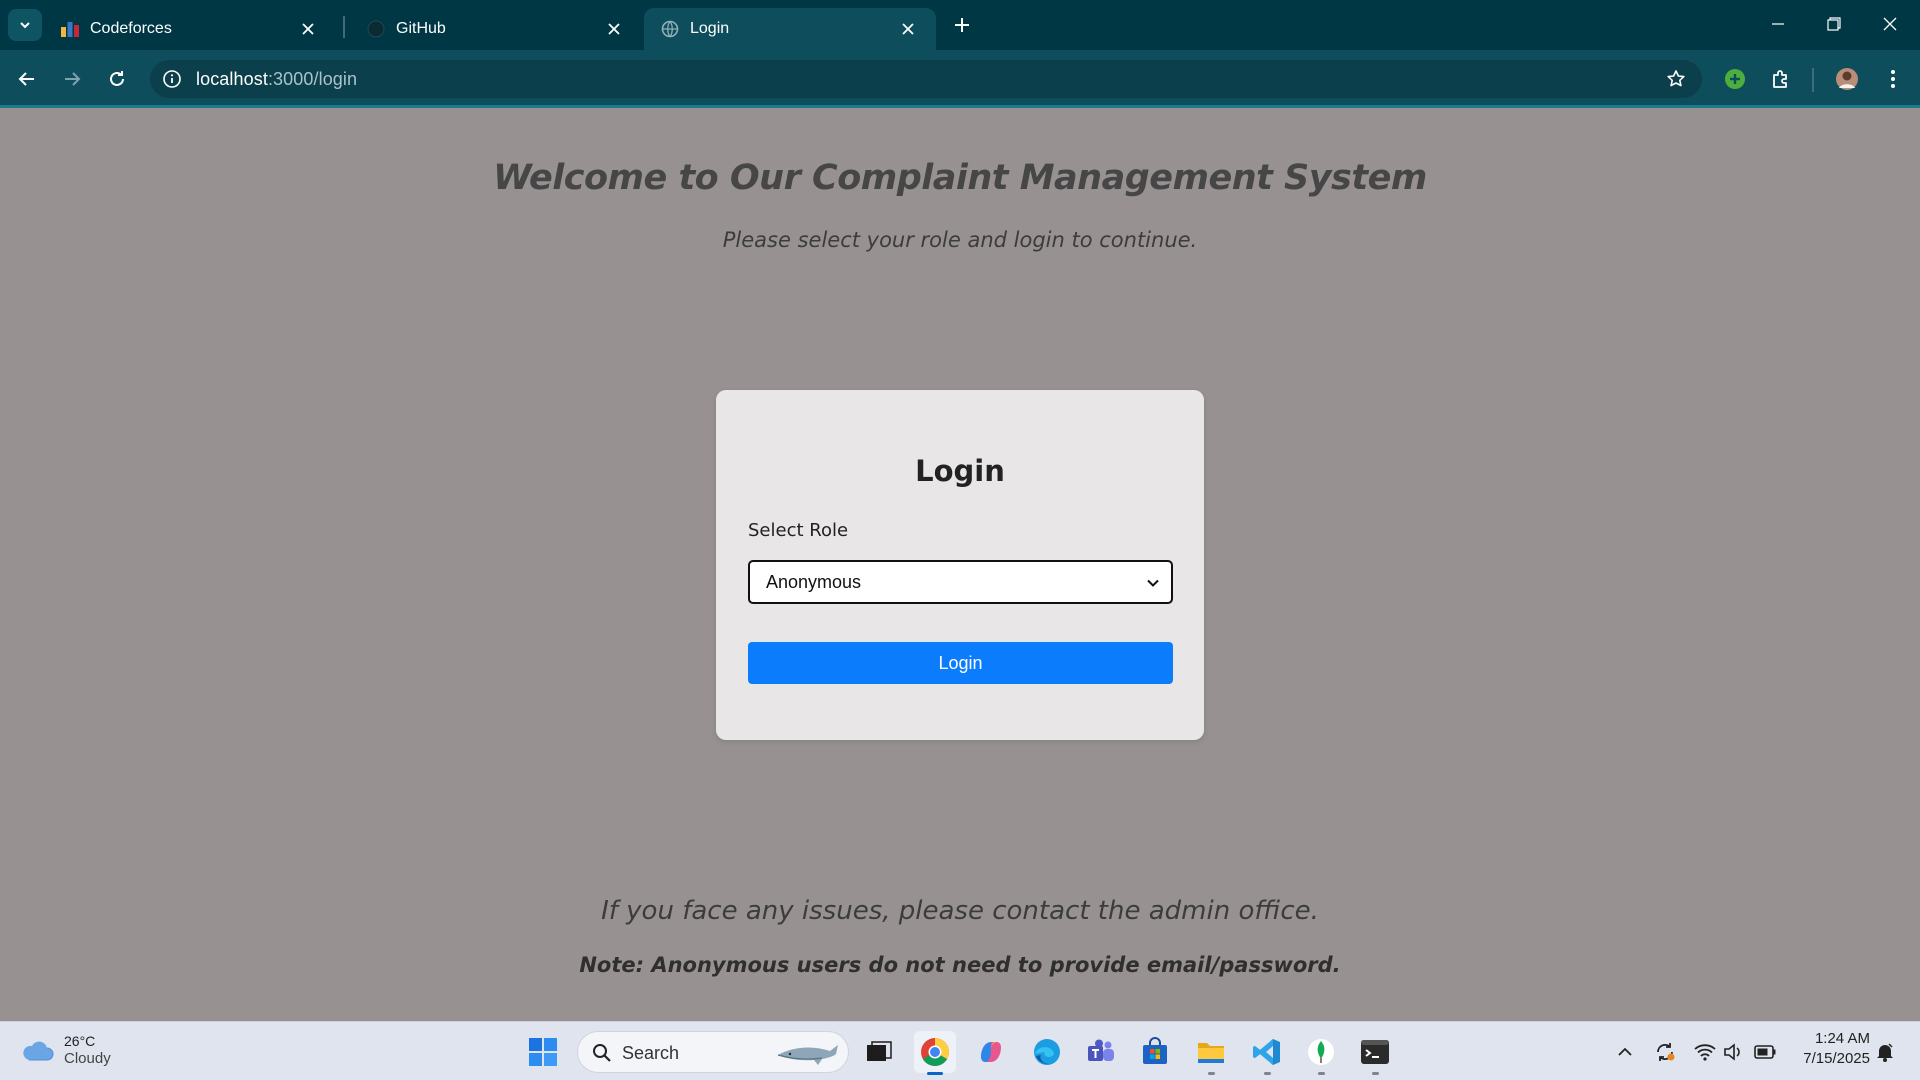 The image size is (1920, 1080). I want to click on clock-date: 7/15/2025, so click(1836, 1058).